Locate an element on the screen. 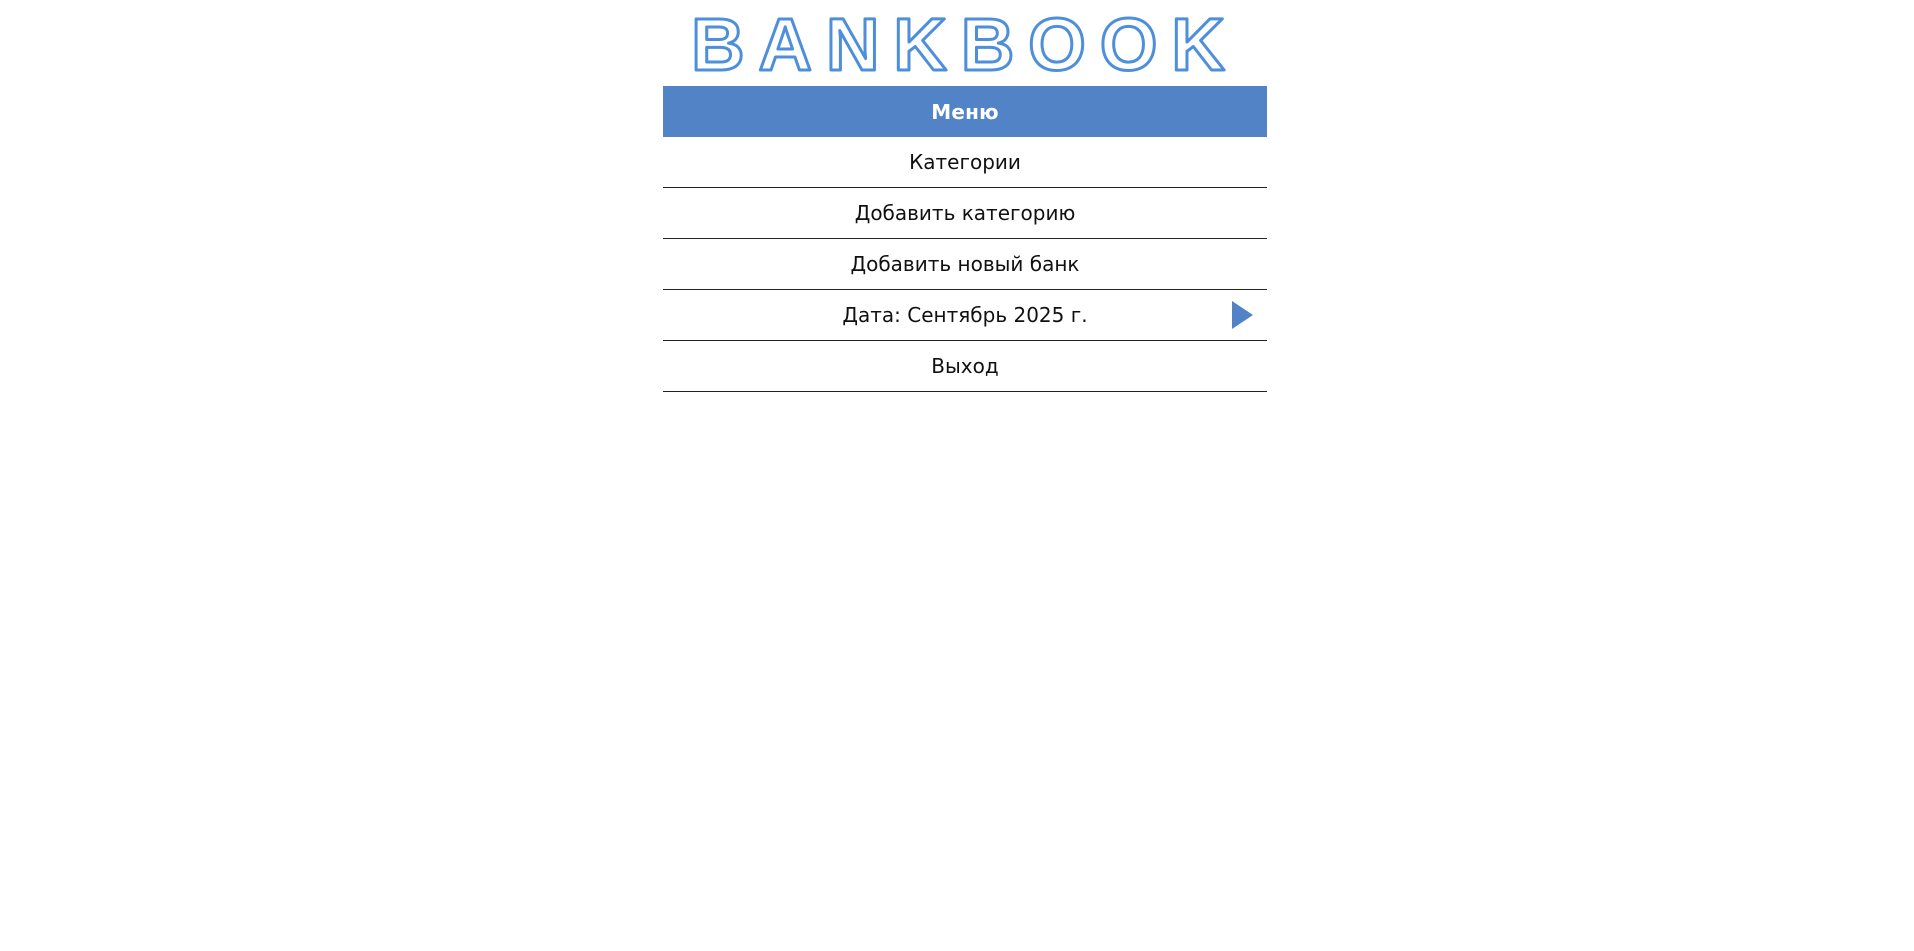  menu-item-label: Дата: Сентябрь 2025 г. is located at coordinates (965, 315).